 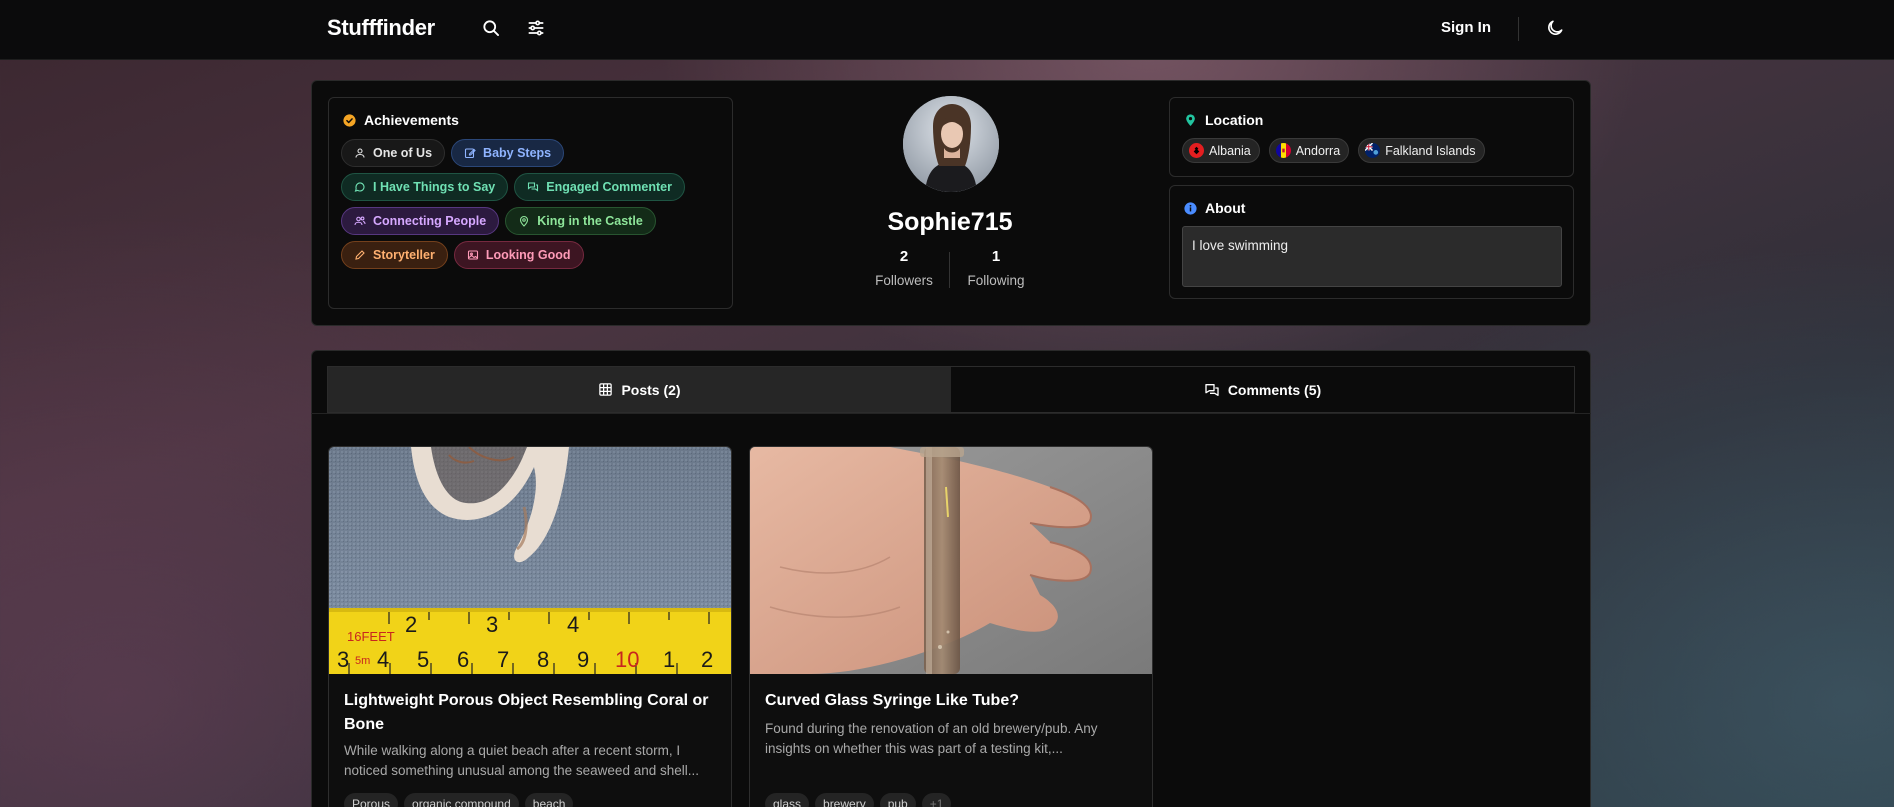 I want to click on about-heading: About, so click(x=1214, y=208).